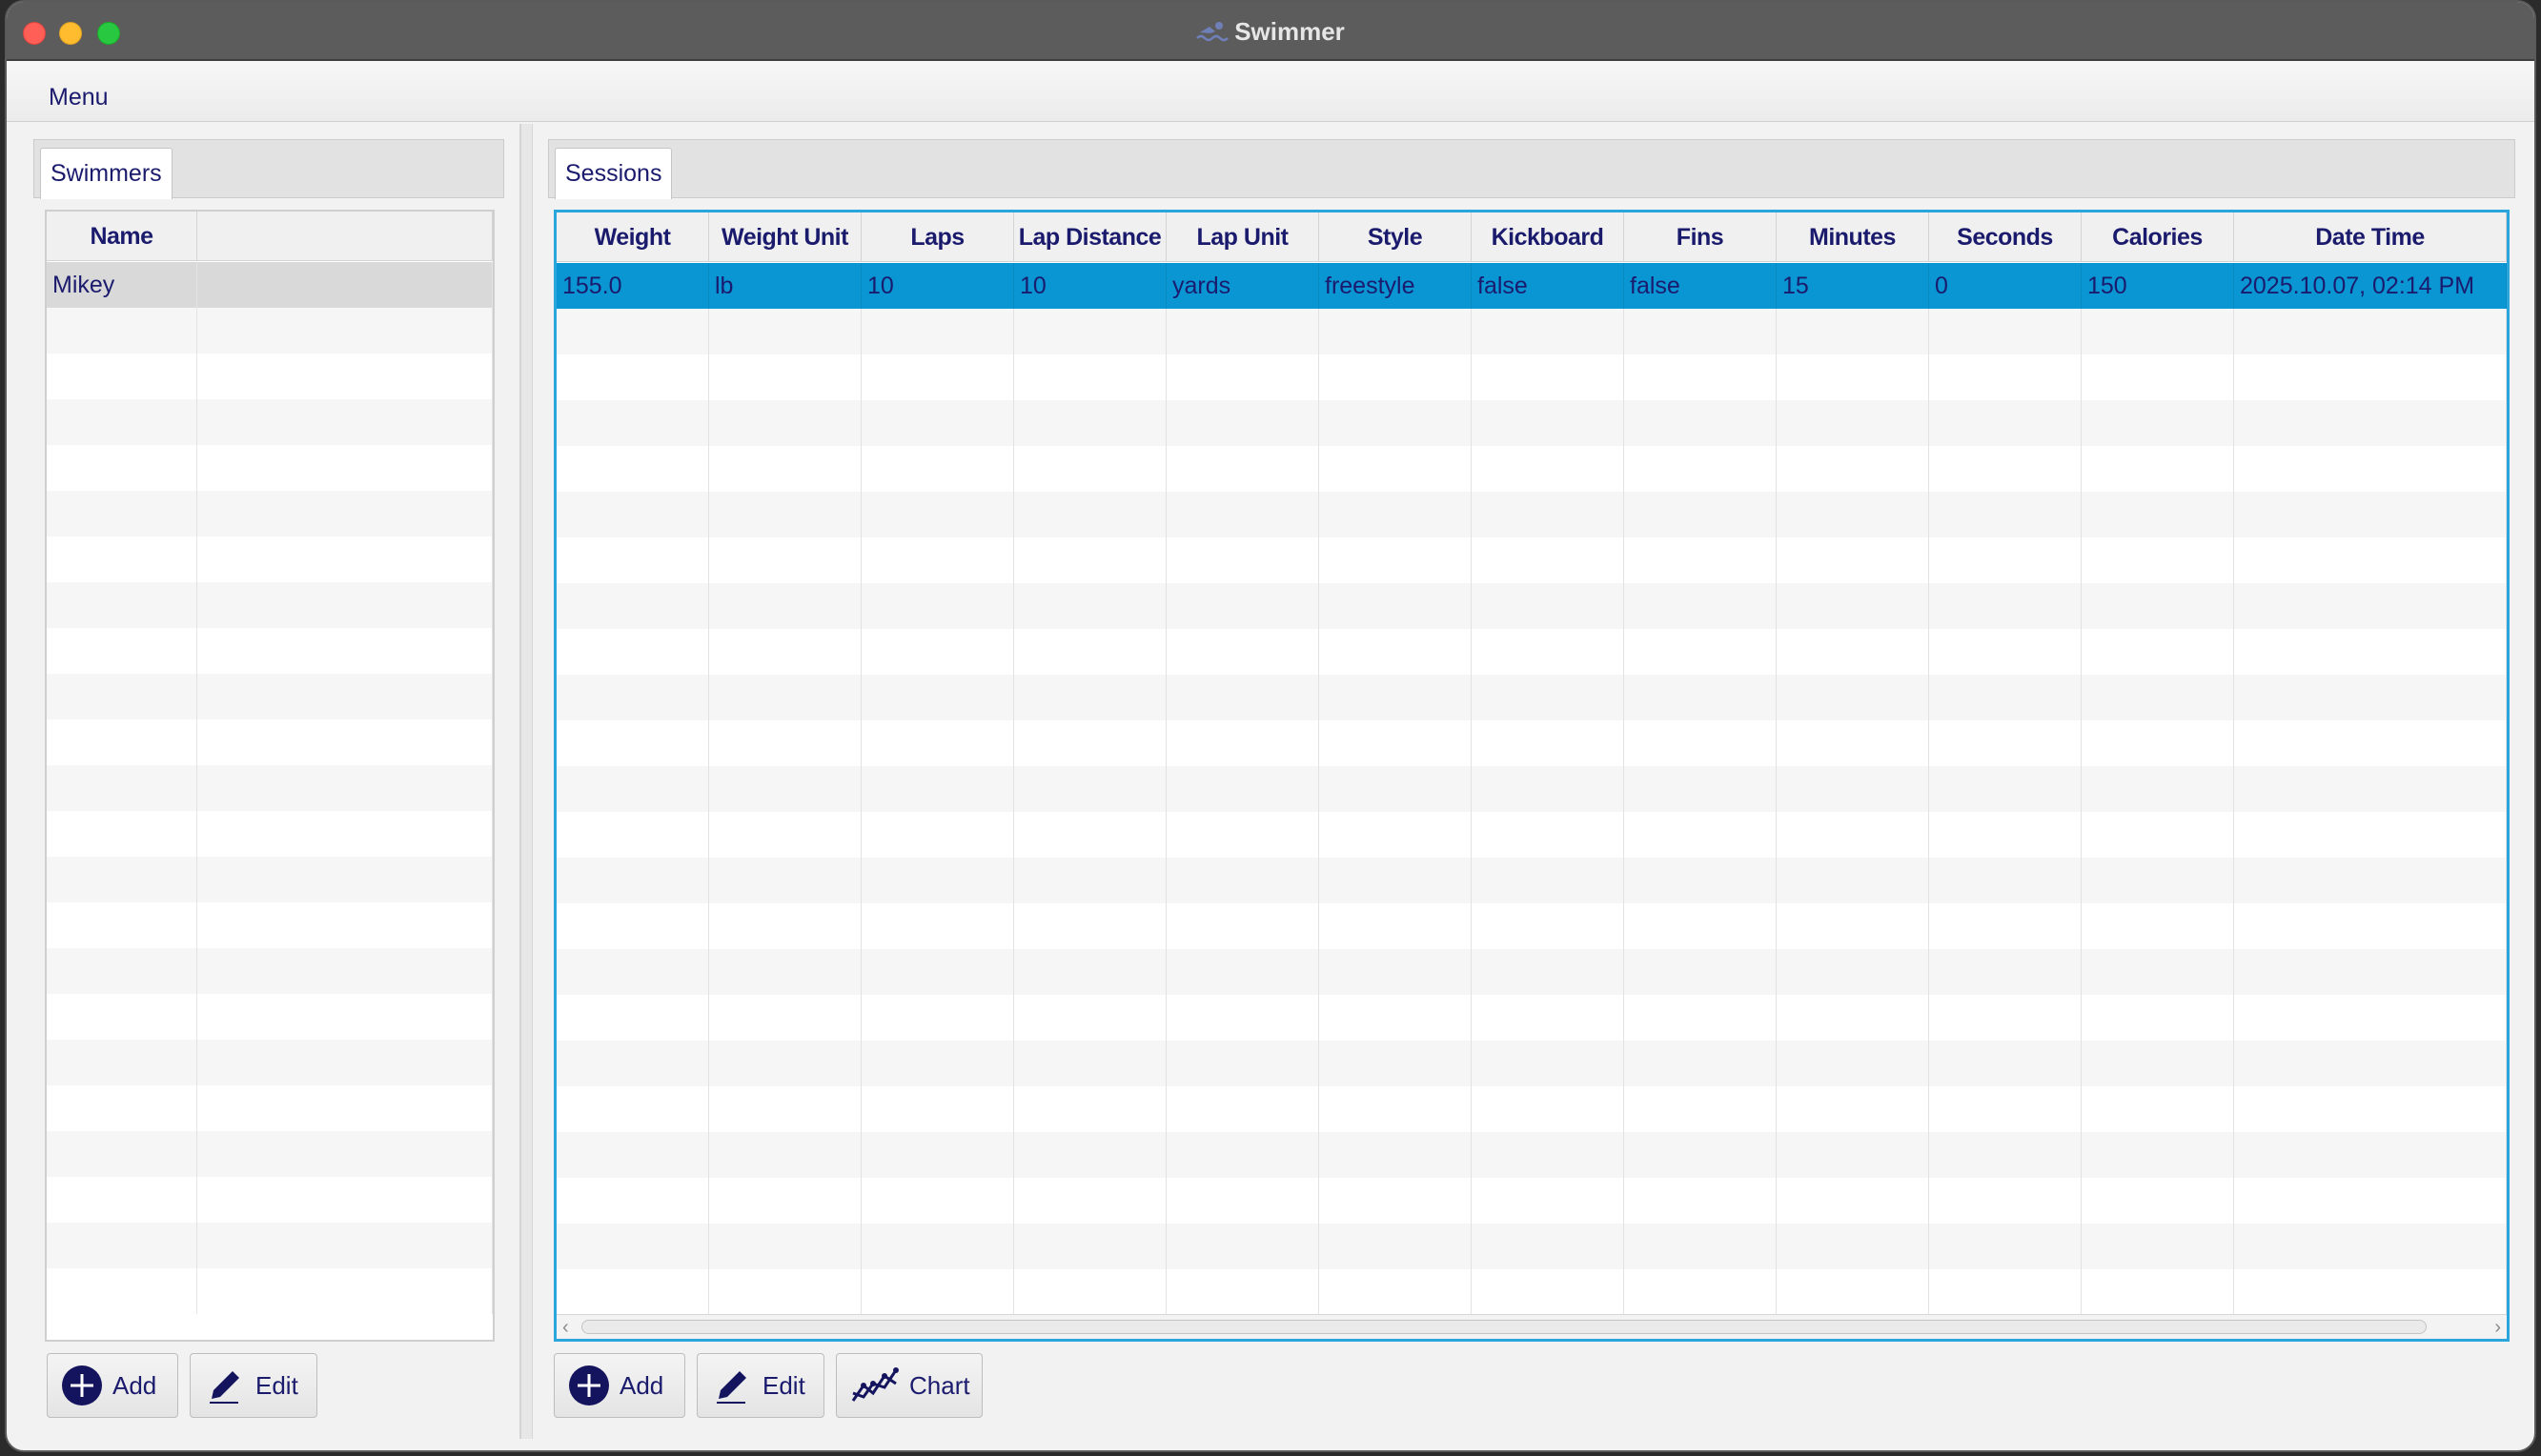 The width and height of the screenshot is (2541, 1456). What do you see at coordinates (79, 97) in the screenshot?
I see `menu-button: Menu` at bounding box center [79, 97].